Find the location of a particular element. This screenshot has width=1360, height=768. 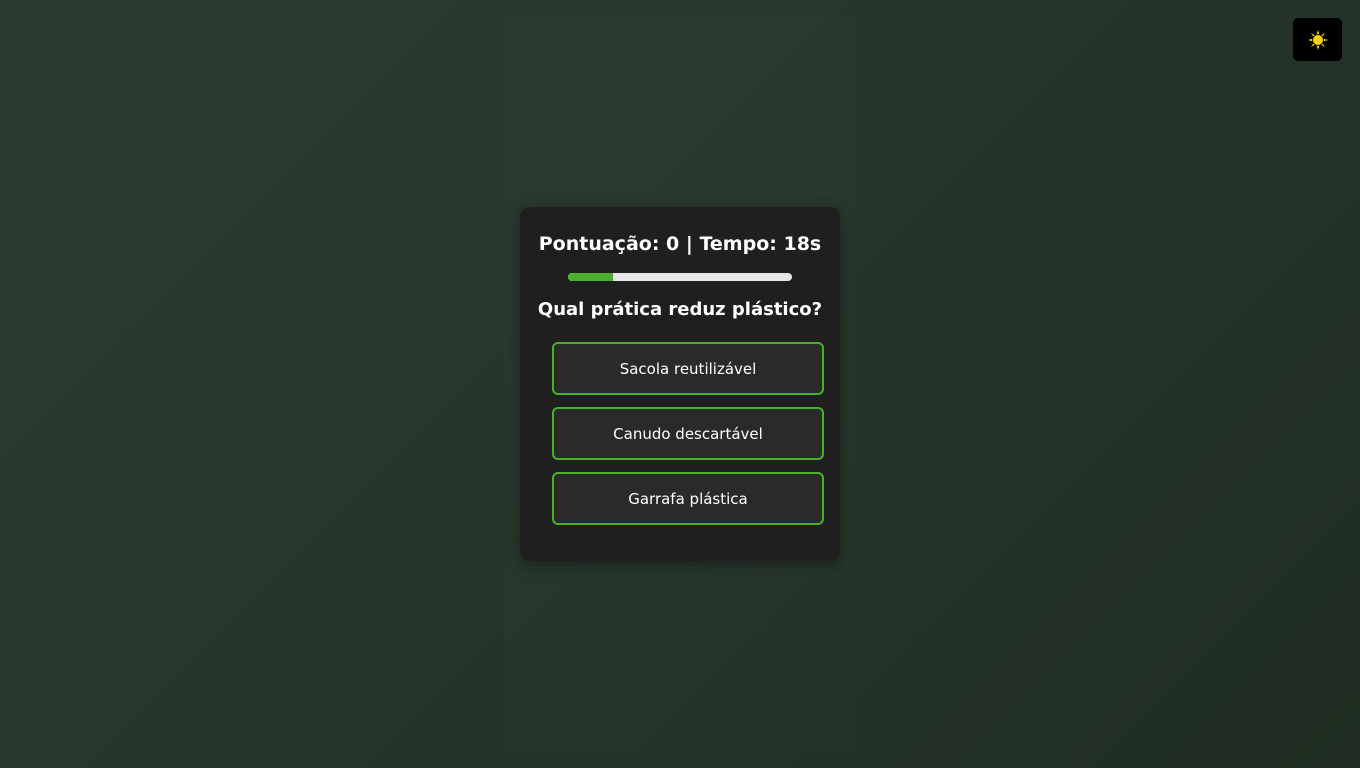

answer-button-3: Garrafa plástica is located at coordinates (688, 498).